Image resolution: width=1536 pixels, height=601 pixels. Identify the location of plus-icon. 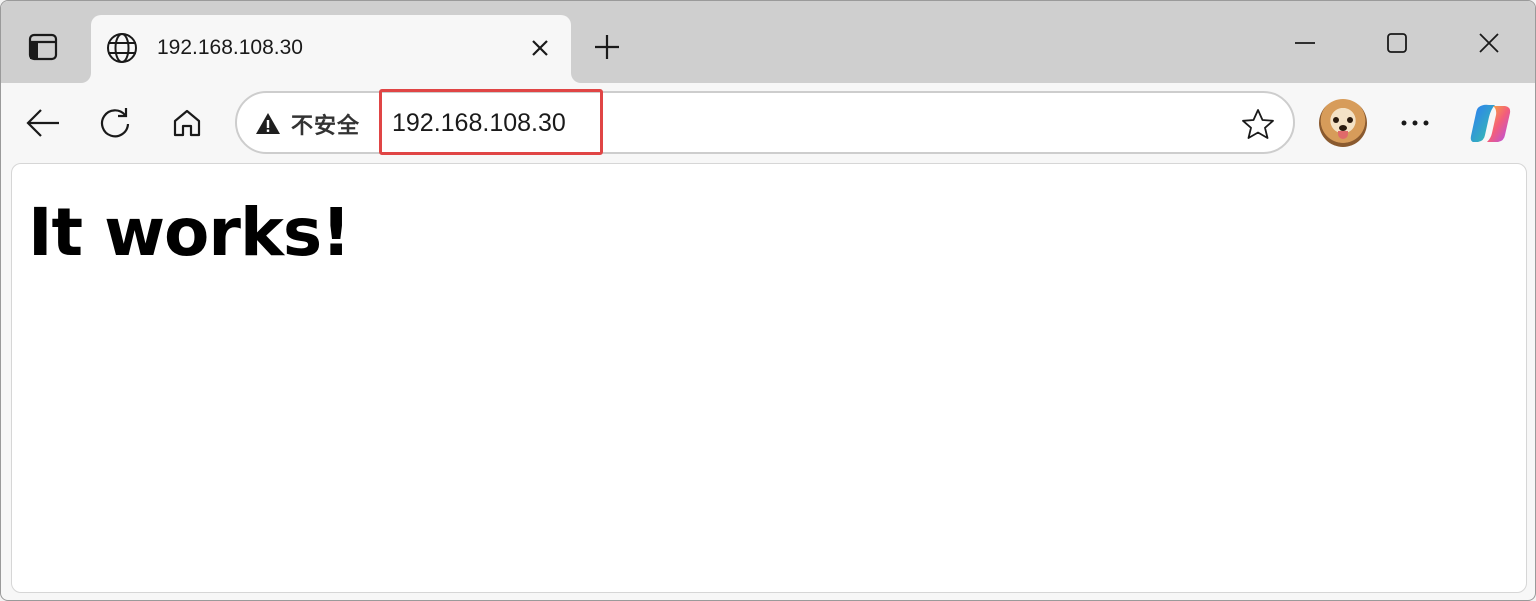
(607, 47).